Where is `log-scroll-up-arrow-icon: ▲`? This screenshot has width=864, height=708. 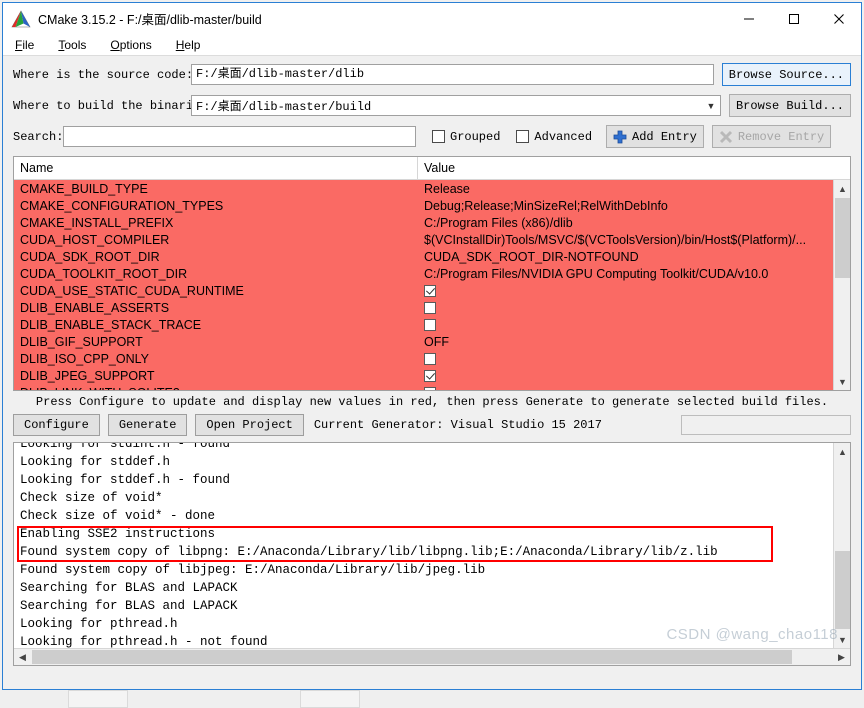
log-scroll-up-arrow-icon: ▲ is located at coordinates (842, 451).